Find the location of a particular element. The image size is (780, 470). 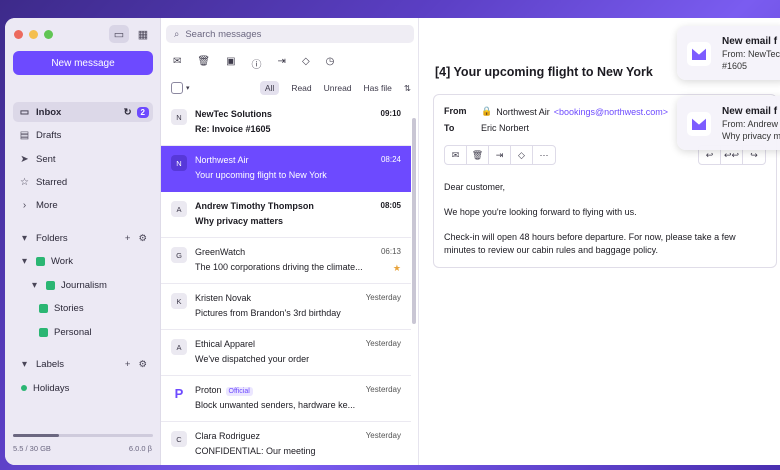

notification-toast: New email f From: Andrew Why privacy m is located at coordinates (728, 123).